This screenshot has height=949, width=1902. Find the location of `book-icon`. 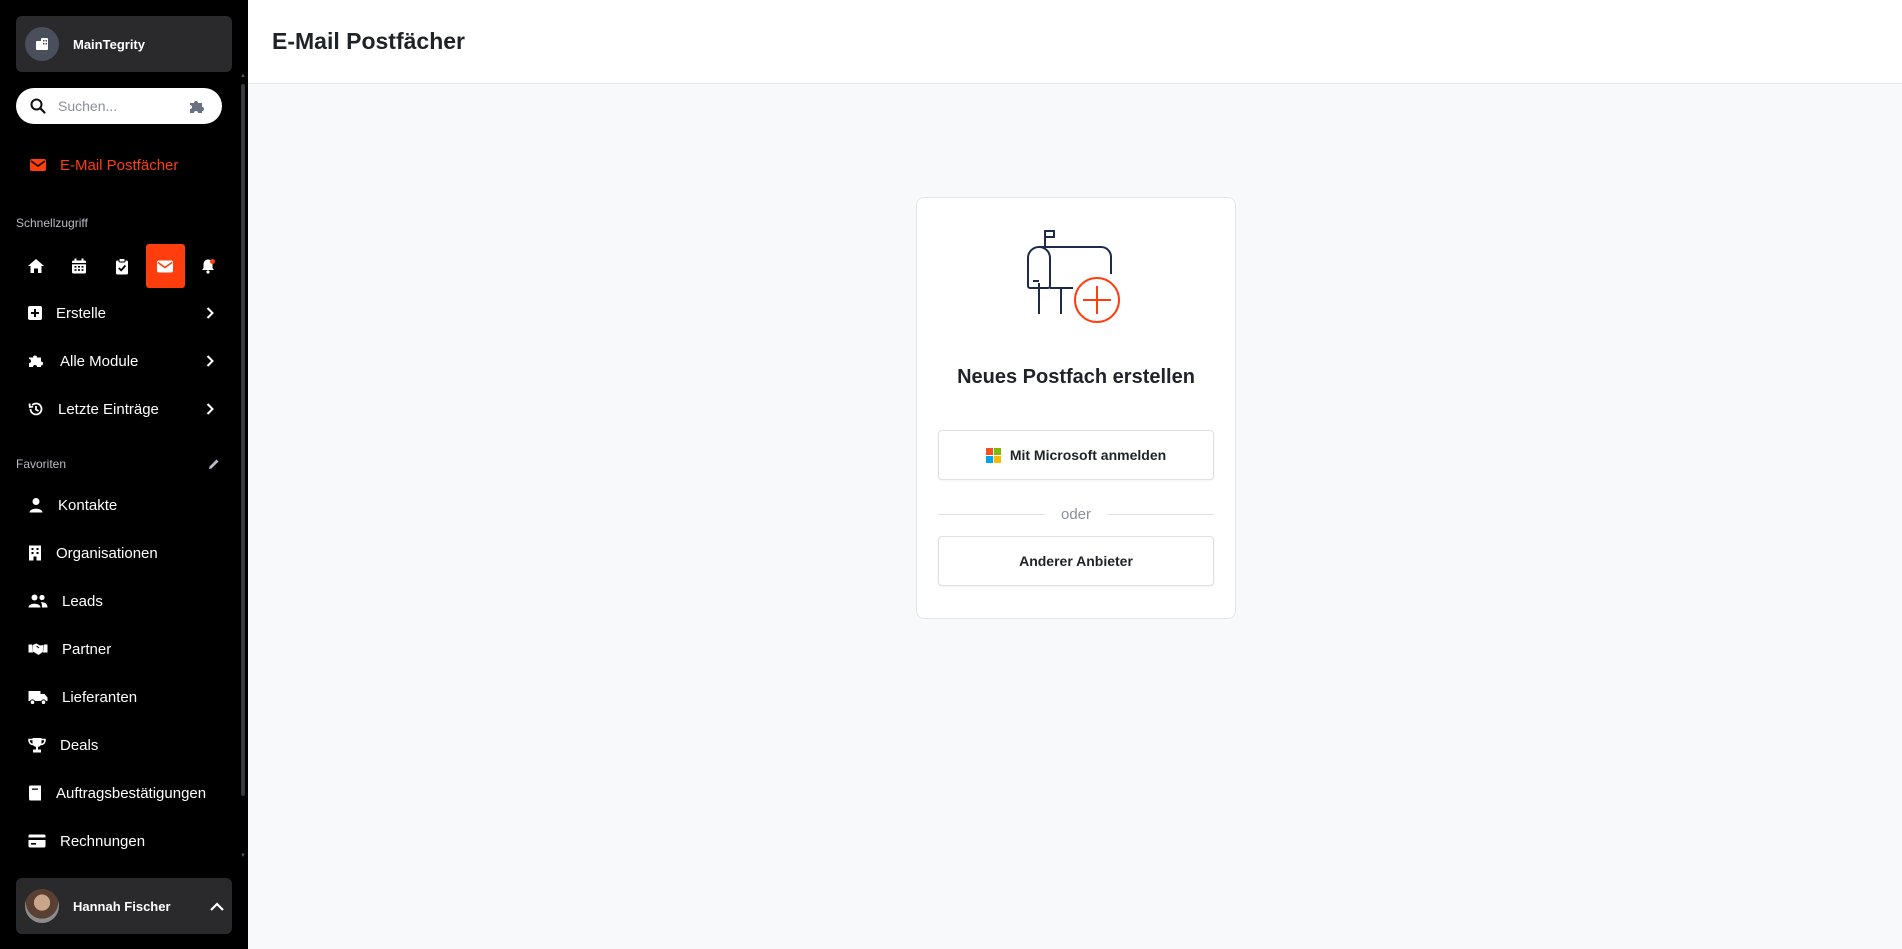

book-icon is located at coordinates (35, 793).